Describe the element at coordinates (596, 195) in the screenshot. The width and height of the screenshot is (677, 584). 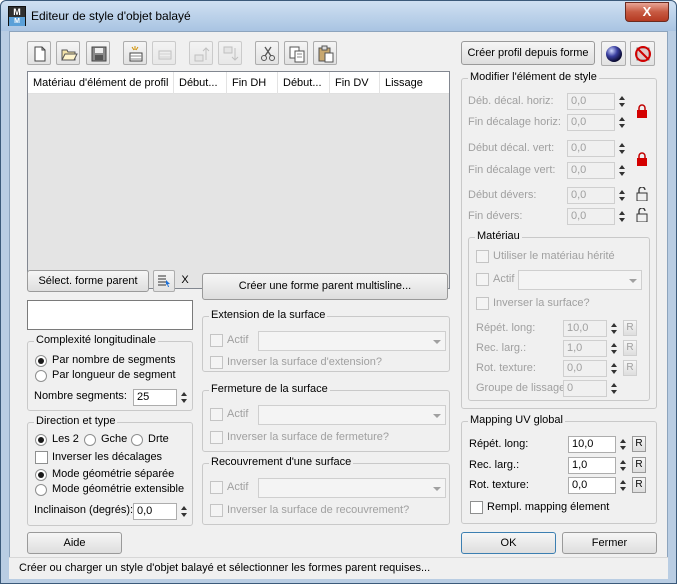
I see `bank-start-spinner: 0,0` at that location.